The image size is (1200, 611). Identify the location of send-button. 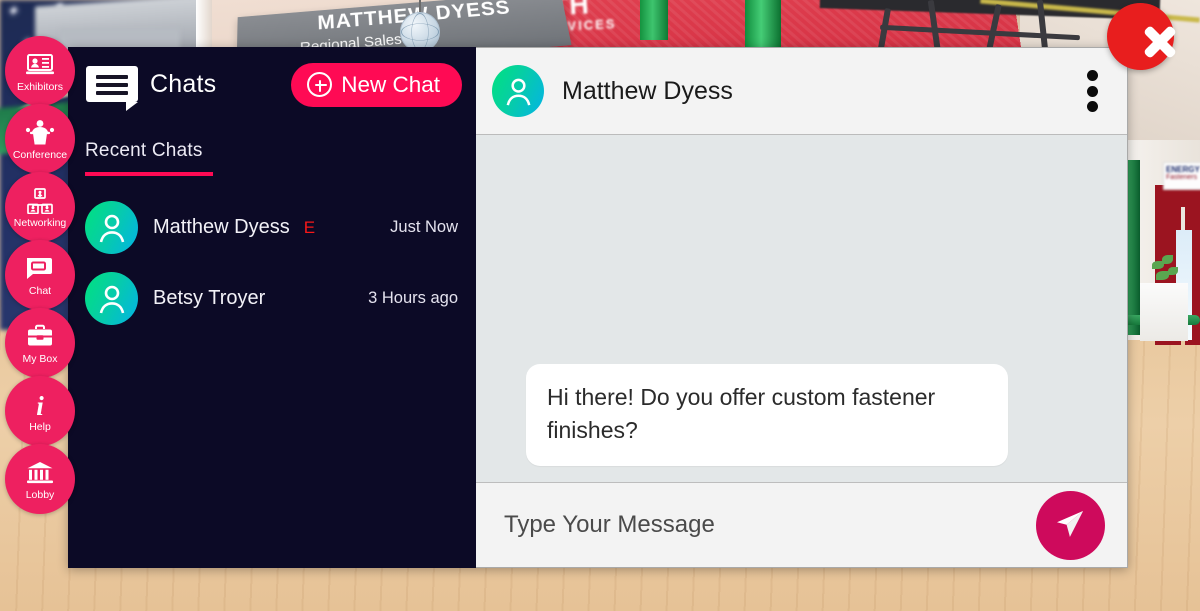
(1070, 525).